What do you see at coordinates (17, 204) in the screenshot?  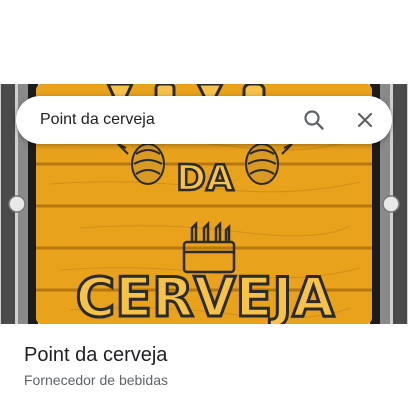 I see `rivet-left` at bounding box center [17, 204].